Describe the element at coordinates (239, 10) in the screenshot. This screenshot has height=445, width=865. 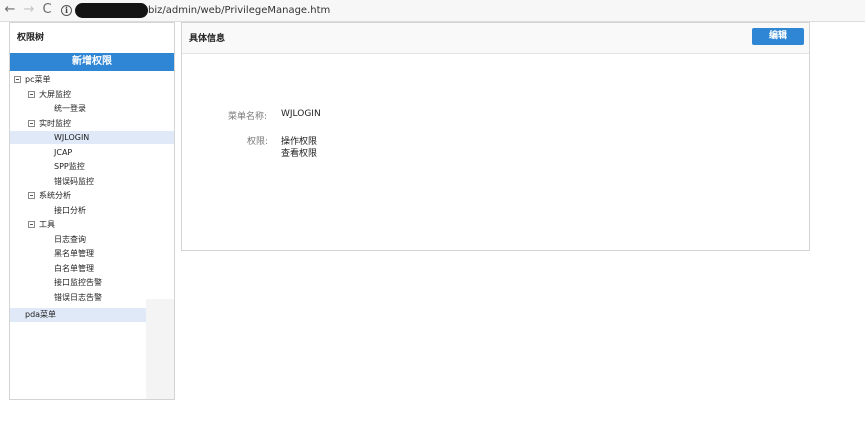
I see `url-text: biz/admin/web/PrivilegeManage.htm` at that location.